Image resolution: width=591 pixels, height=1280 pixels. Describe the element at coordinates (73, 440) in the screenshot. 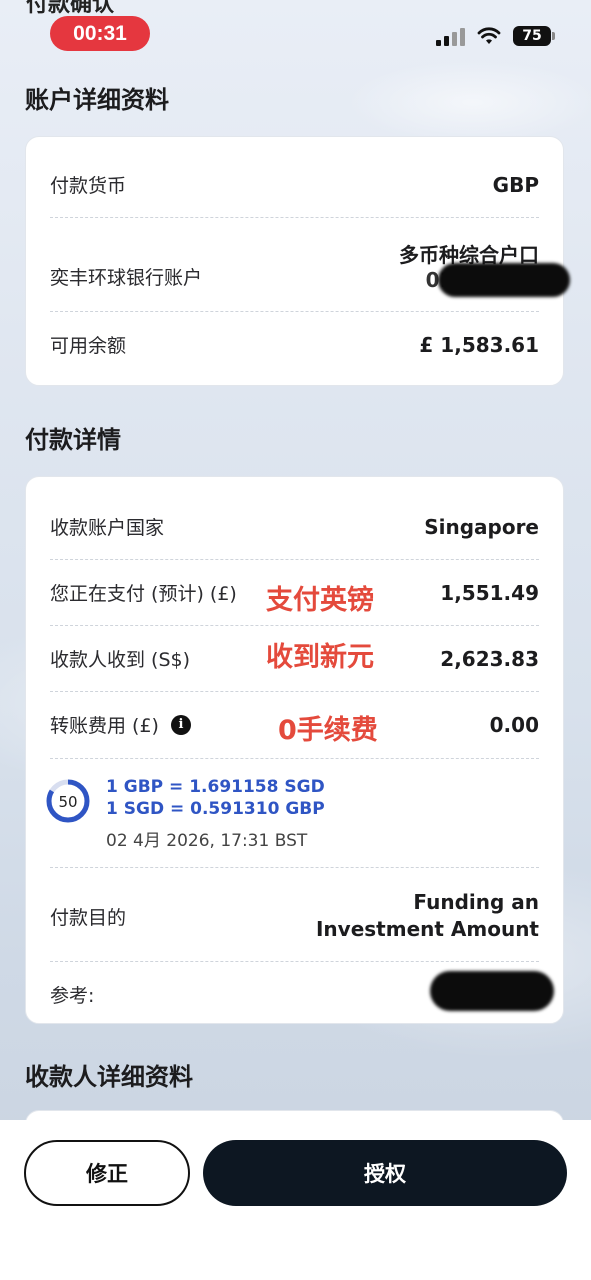

I see `payment-section-title: 付款详情` at that location.